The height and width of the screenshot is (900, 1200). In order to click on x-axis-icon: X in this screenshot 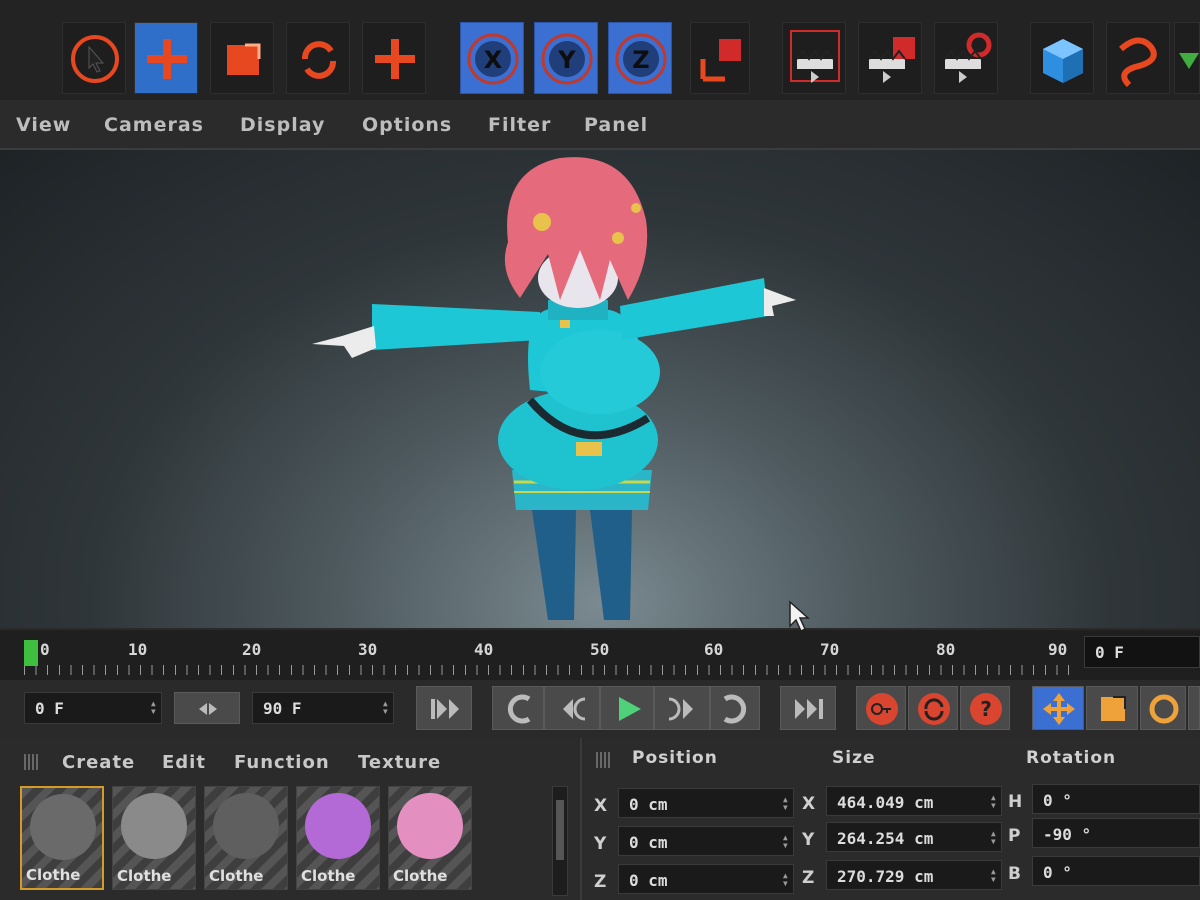, I will do `click(493, 59)`.